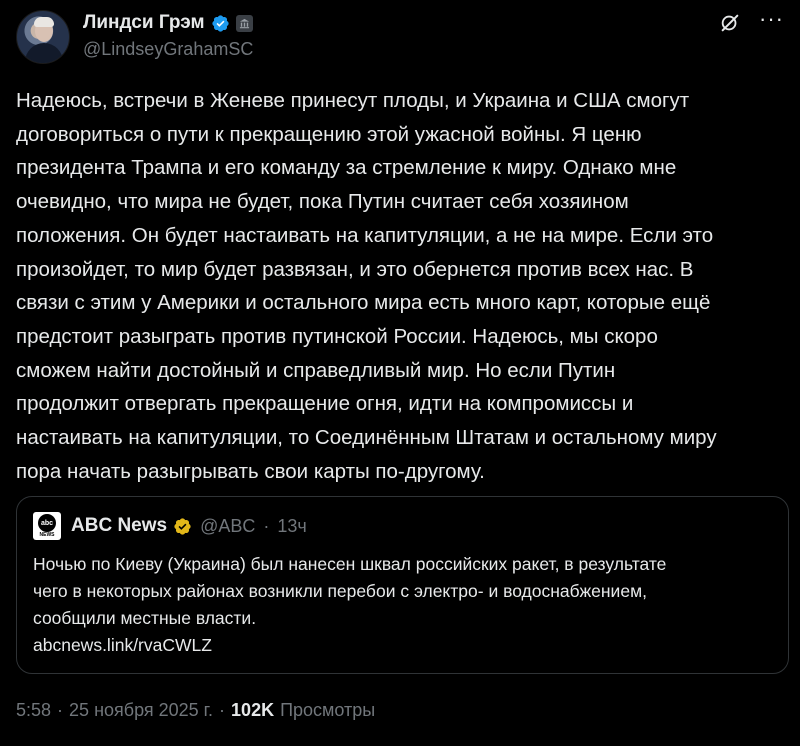 The image size is (800, 746). Describe the element at coordinates (402, 526) in the screenshot. I see `quoted-tweet-header: abc NEWS ABC News @ABC · 13ч` at that location.